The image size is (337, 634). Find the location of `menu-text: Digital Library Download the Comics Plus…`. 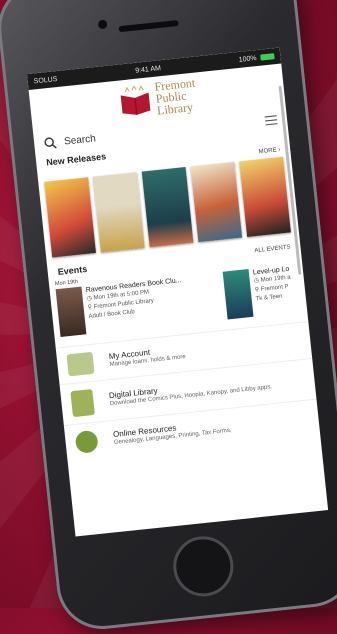

menu-text: Digital Library Download the Comics Plus… is located at coordinates (191, 391).